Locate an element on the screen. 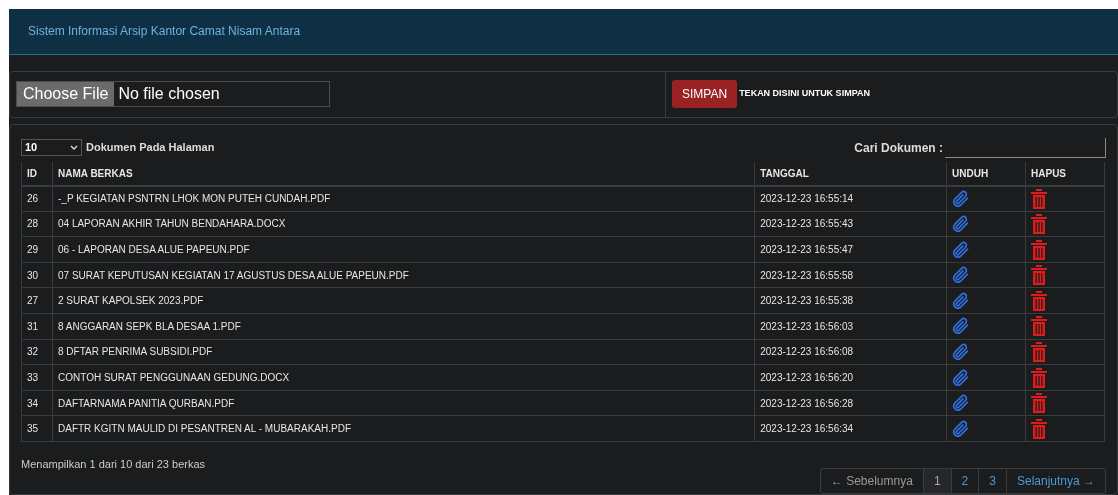 The width and height of the screenshot is (1118, 495). summary-text: Menampilkan 1 dari 10 dari 23 berkas is located at coordinates (113, 464).